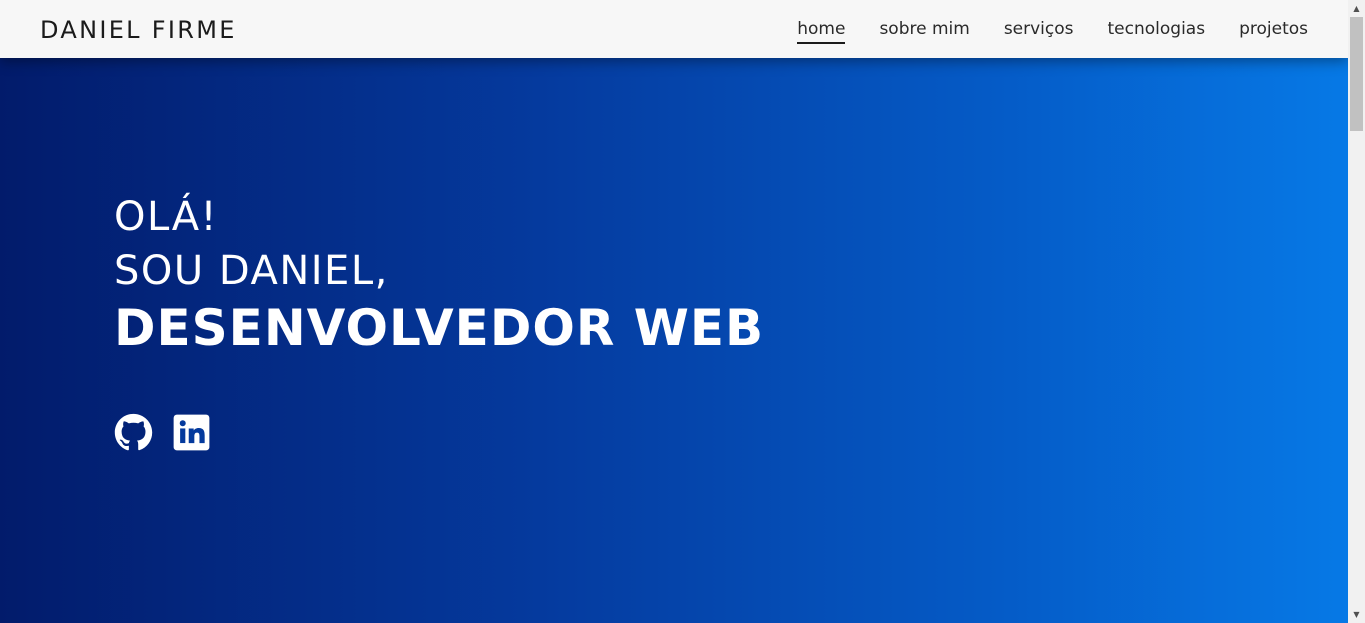  I want to click on linkedin-link, so click(191, 432).